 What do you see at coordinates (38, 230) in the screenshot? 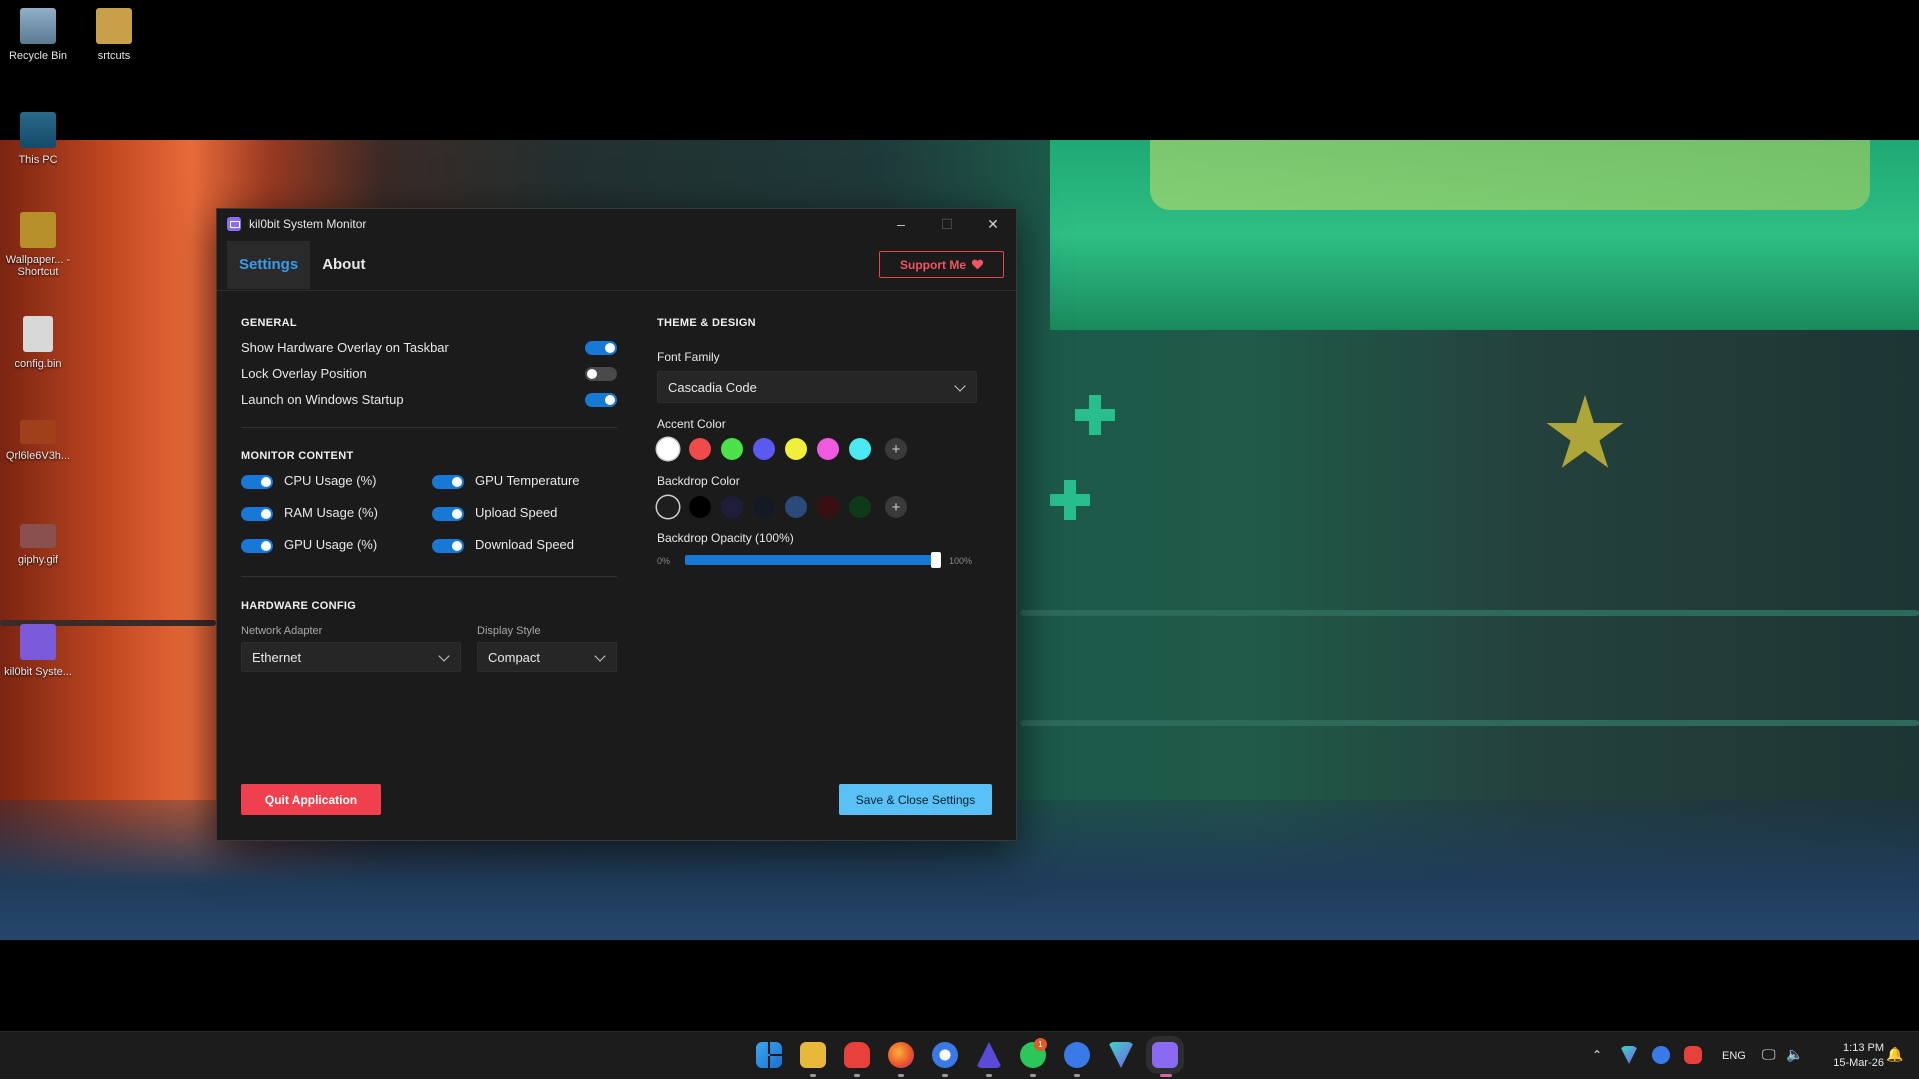
I see `folder-shortcut-icon` at bounding box center [38, 230].